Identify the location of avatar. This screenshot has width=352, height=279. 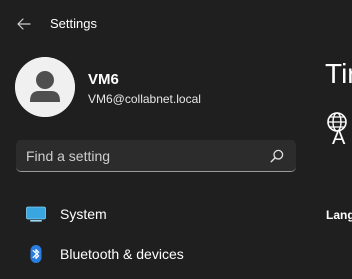
(45, 87).